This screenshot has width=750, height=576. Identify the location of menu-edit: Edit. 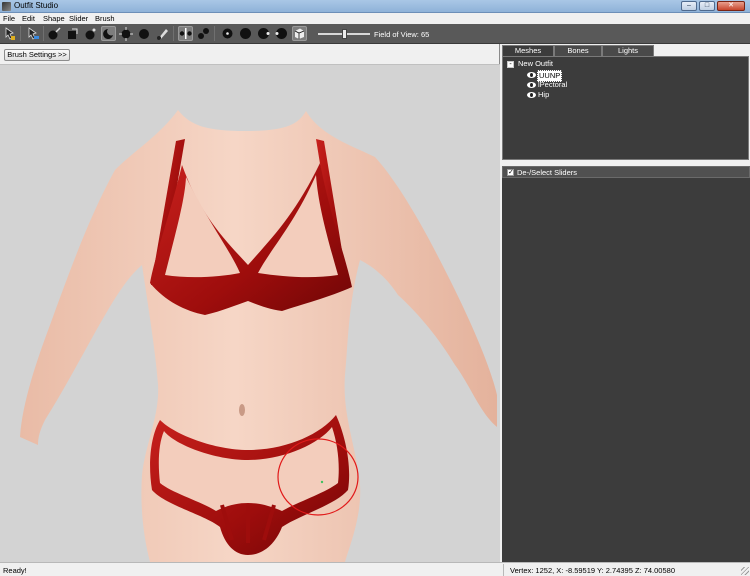
(28, 18).